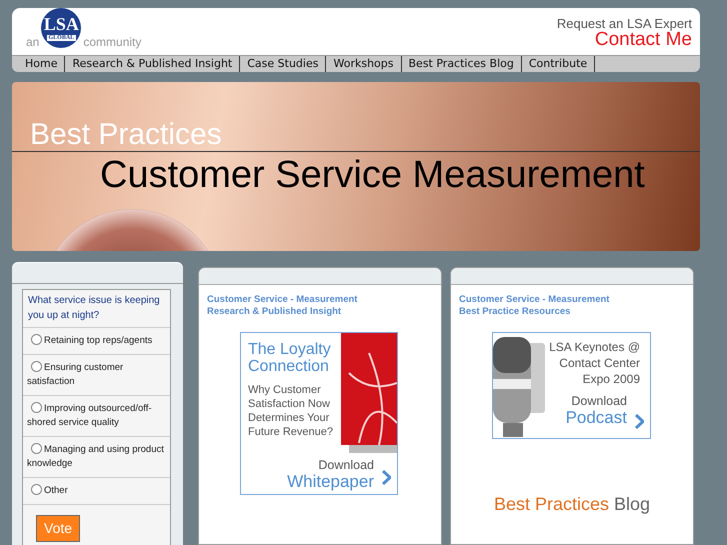 The image size is (727, 545). What do you see at coordinates (61, 24) in the screenshot?
I see `logo-text: LSA` at bounding box center [61, 24].